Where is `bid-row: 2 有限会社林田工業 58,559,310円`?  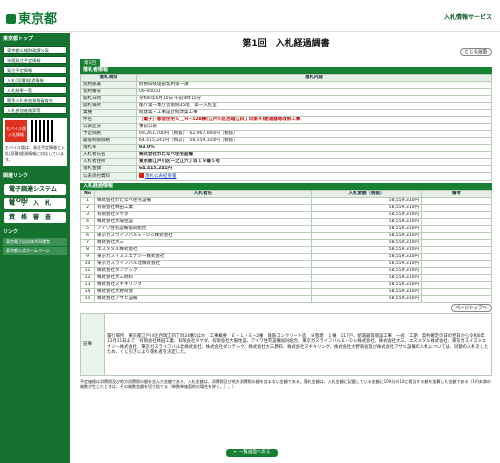 bid-row: 2 有限会社林田工業 58,559,310円 is located at coordinates (286, 208).